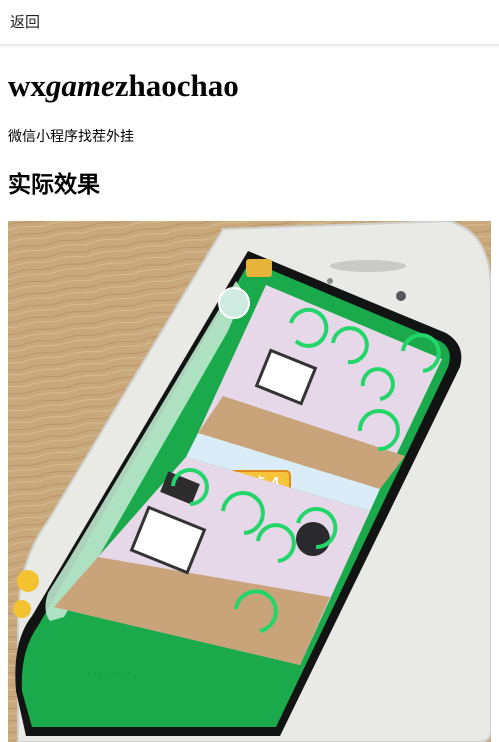  I want to click on game-avatar, so click(234, 303).